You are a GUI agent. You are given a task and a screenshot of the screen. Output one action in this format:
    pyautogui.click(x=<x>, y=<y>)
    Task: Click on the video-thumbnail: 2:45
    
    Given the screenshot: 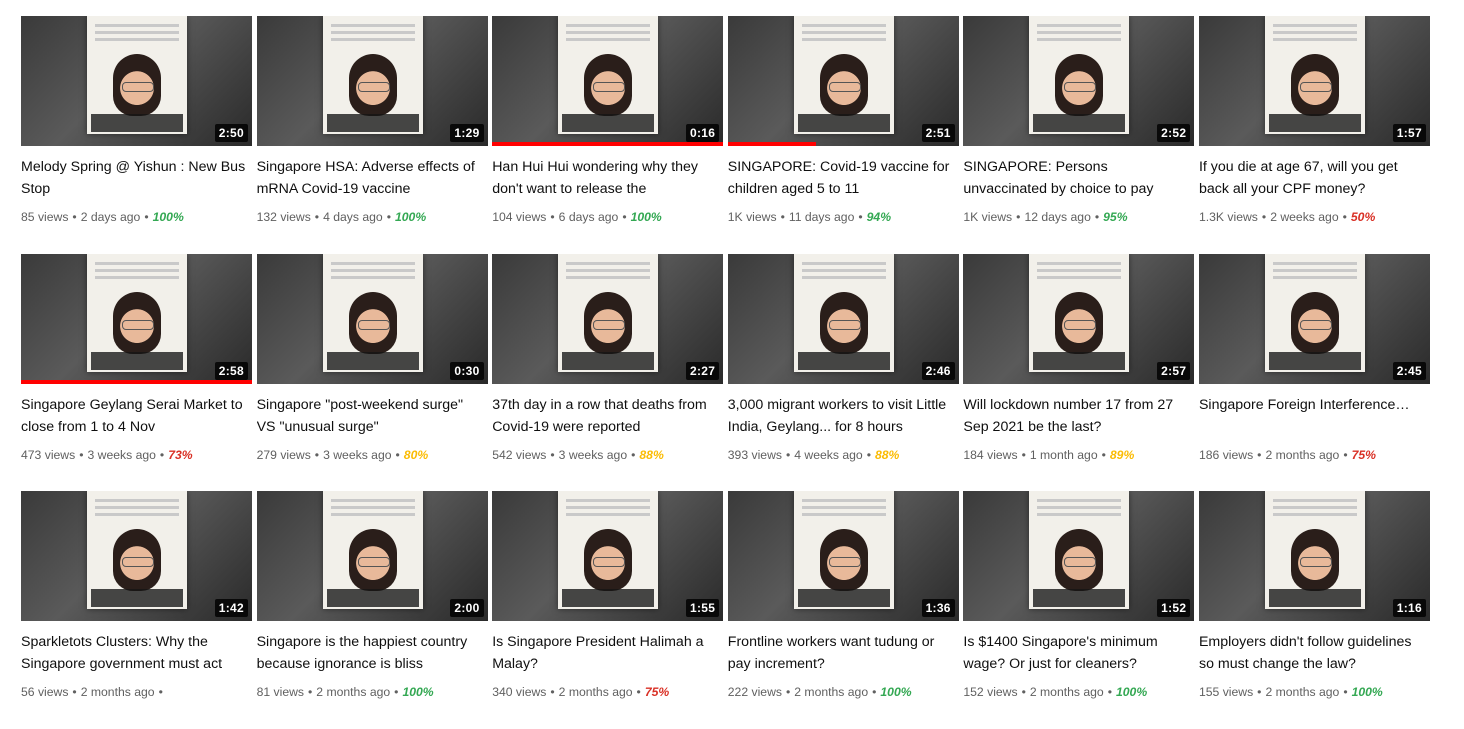 What is the action you would take?
    pyautogui.click(x=1314, y=318)
    